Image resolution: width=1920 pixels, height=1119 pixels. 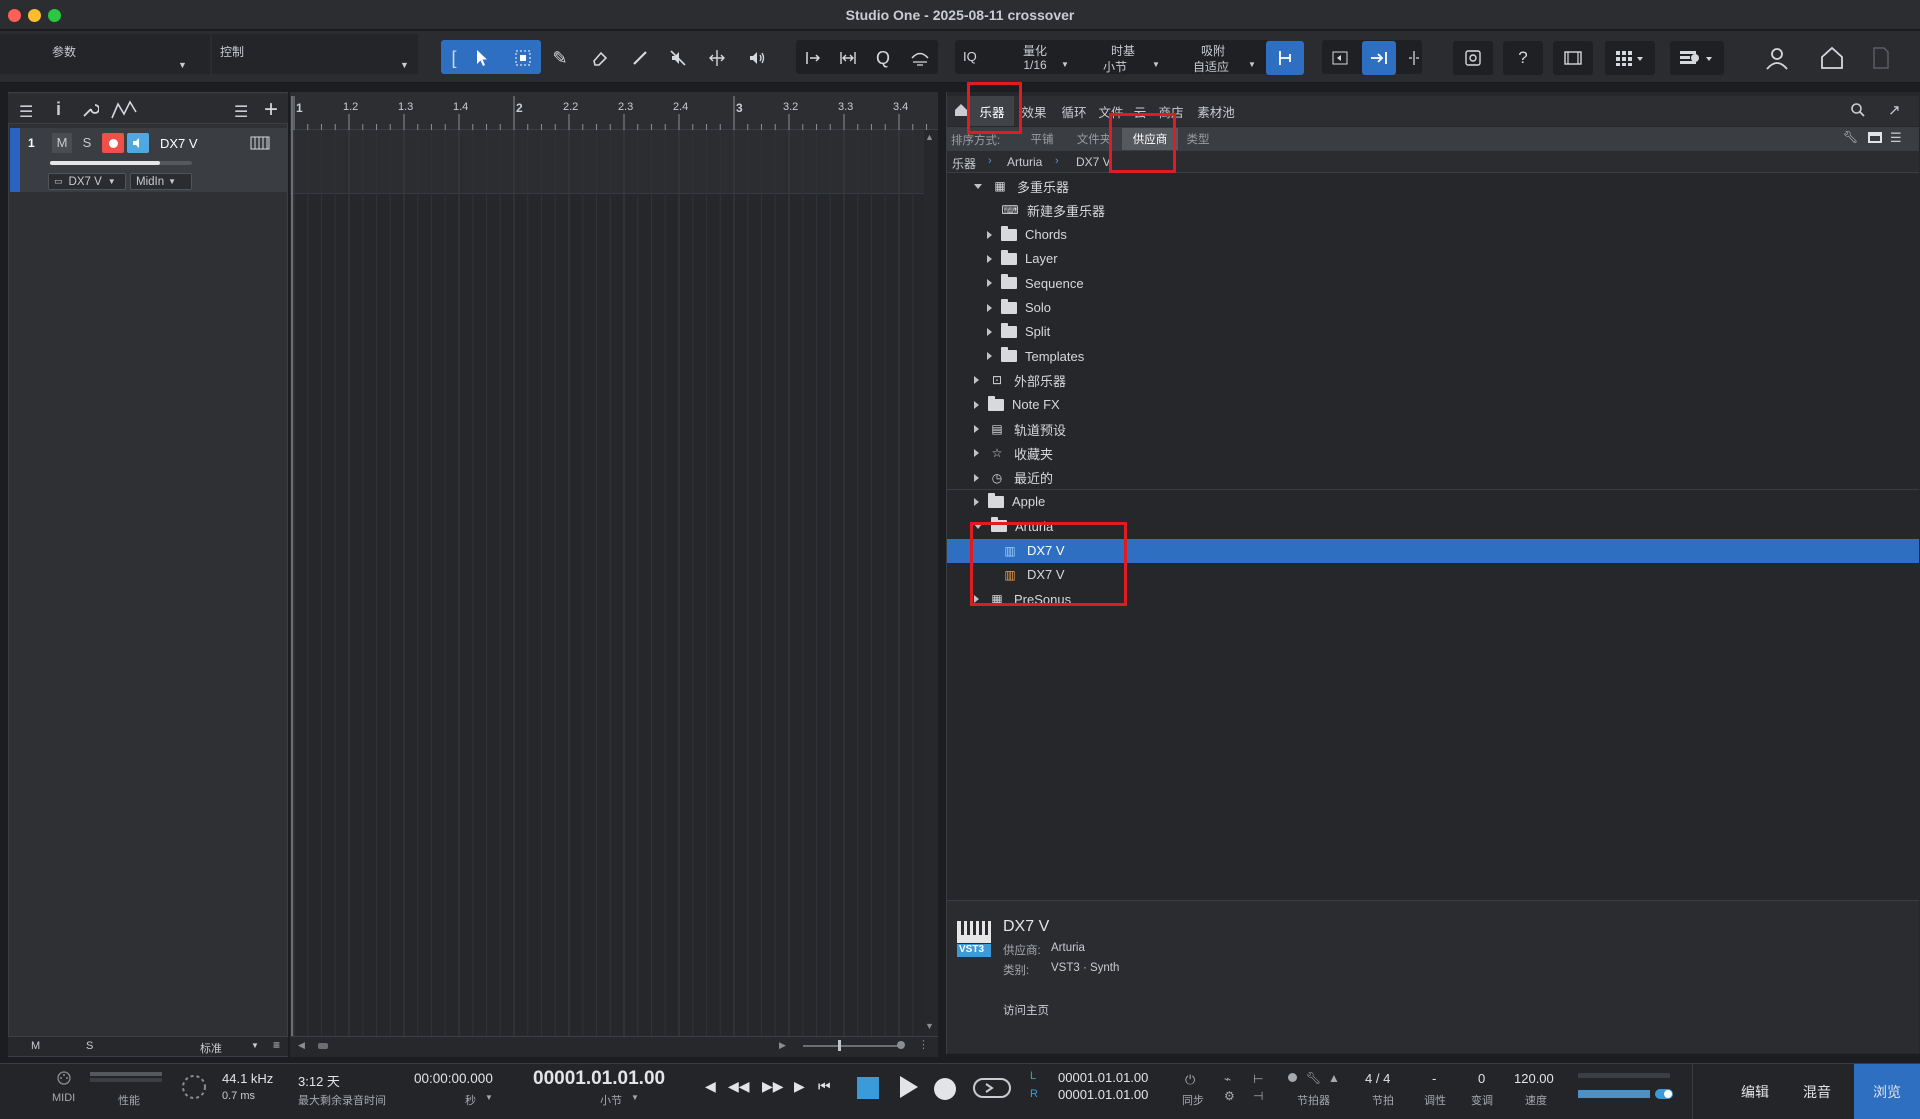 I want to click on wrench-icon, so click(x=90, y=111).